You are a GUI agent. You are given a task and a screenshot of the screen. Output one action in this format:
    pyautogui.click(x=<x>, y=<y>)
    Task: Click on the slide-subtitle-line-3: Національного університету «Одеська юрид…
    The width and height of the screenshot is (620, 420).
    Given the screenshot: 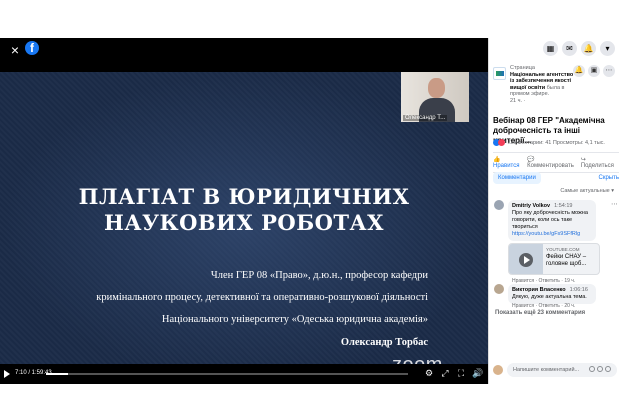 What is the action you would take?
    pyautogui.click(x=294, y=319)
    